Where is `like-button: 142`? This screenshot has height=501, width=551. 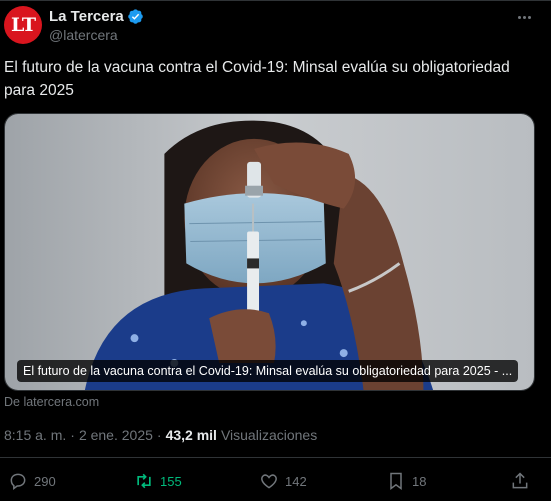 like-button: 142 is located at coordinates (283, 481).